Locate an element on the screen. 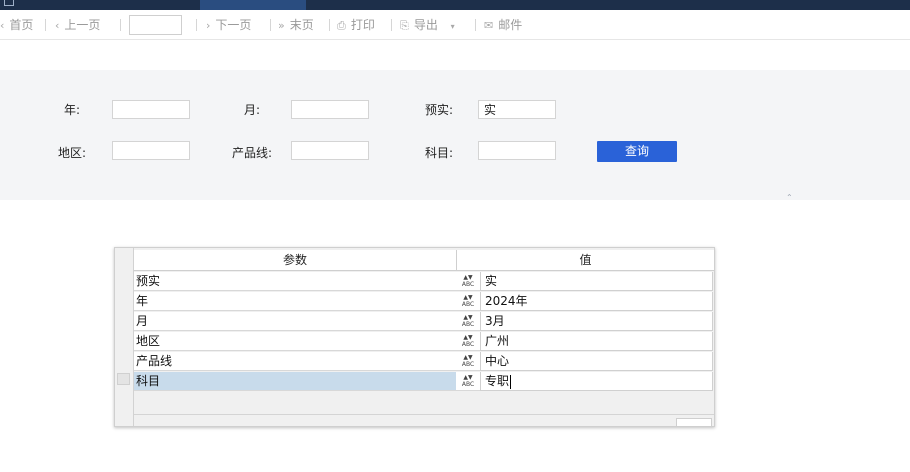 The width and height of the screenshot is (910, 472). region-input is located at coordinates (151, 150).